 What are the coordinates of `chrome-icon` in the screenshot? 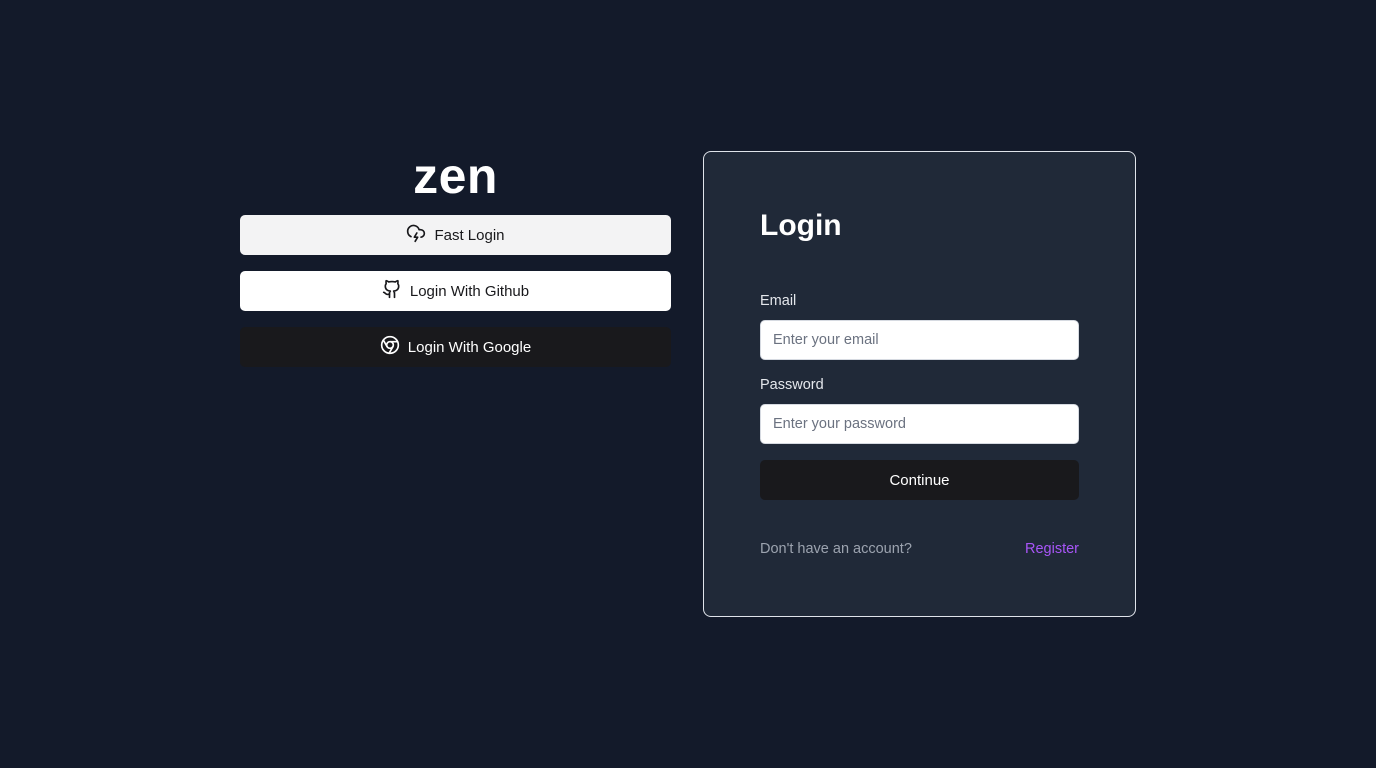 It's located at (390, 347).